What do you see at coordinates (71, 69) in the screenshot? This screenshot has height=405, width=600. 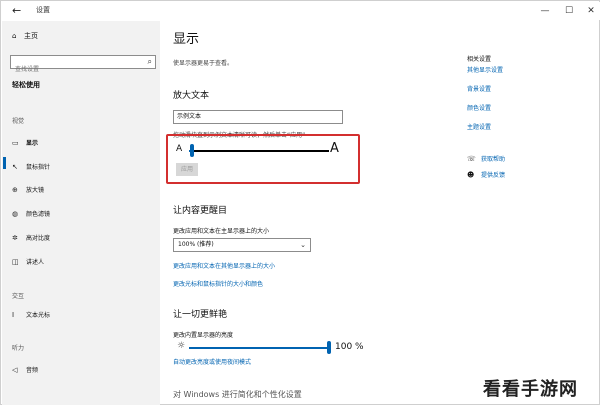 I see `search-input` at bounding box center [71, 69].